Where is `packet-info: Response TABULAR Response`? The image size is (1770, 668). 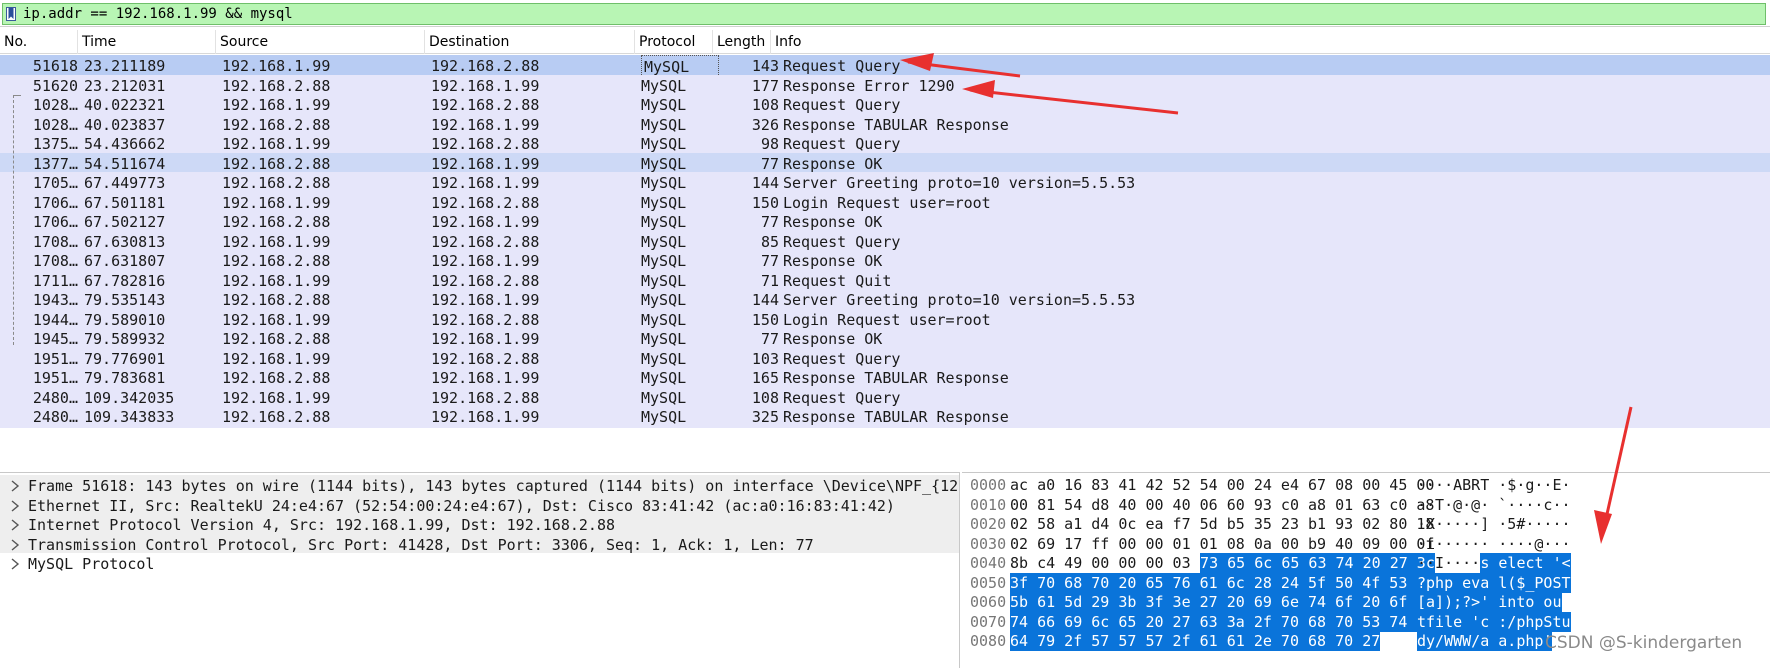 packet-info: Response TABULAR Response is located at coordinates (896, 417).